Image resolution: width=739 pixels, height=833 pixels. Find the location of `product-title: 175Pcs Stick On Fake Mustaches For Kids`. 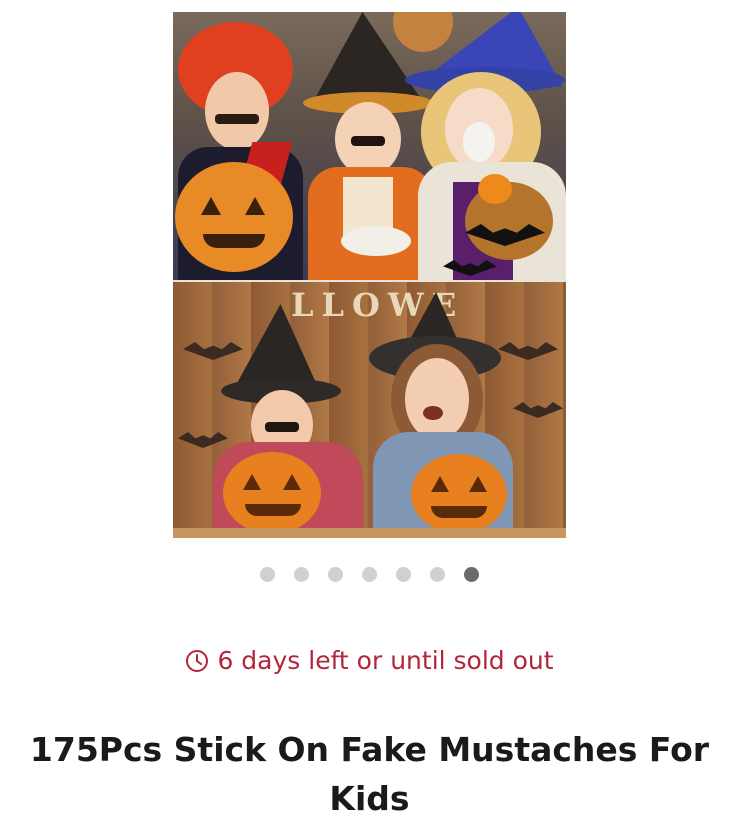

product-title: 175Pcs Stick On Fake Mustaches For Kids is located at coordinates (369, 774).